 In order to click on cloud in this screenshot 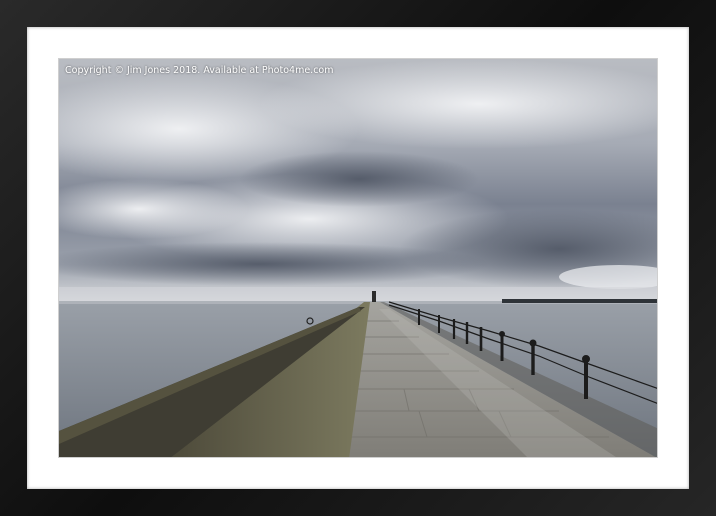, I will do `click(359, 179)`.